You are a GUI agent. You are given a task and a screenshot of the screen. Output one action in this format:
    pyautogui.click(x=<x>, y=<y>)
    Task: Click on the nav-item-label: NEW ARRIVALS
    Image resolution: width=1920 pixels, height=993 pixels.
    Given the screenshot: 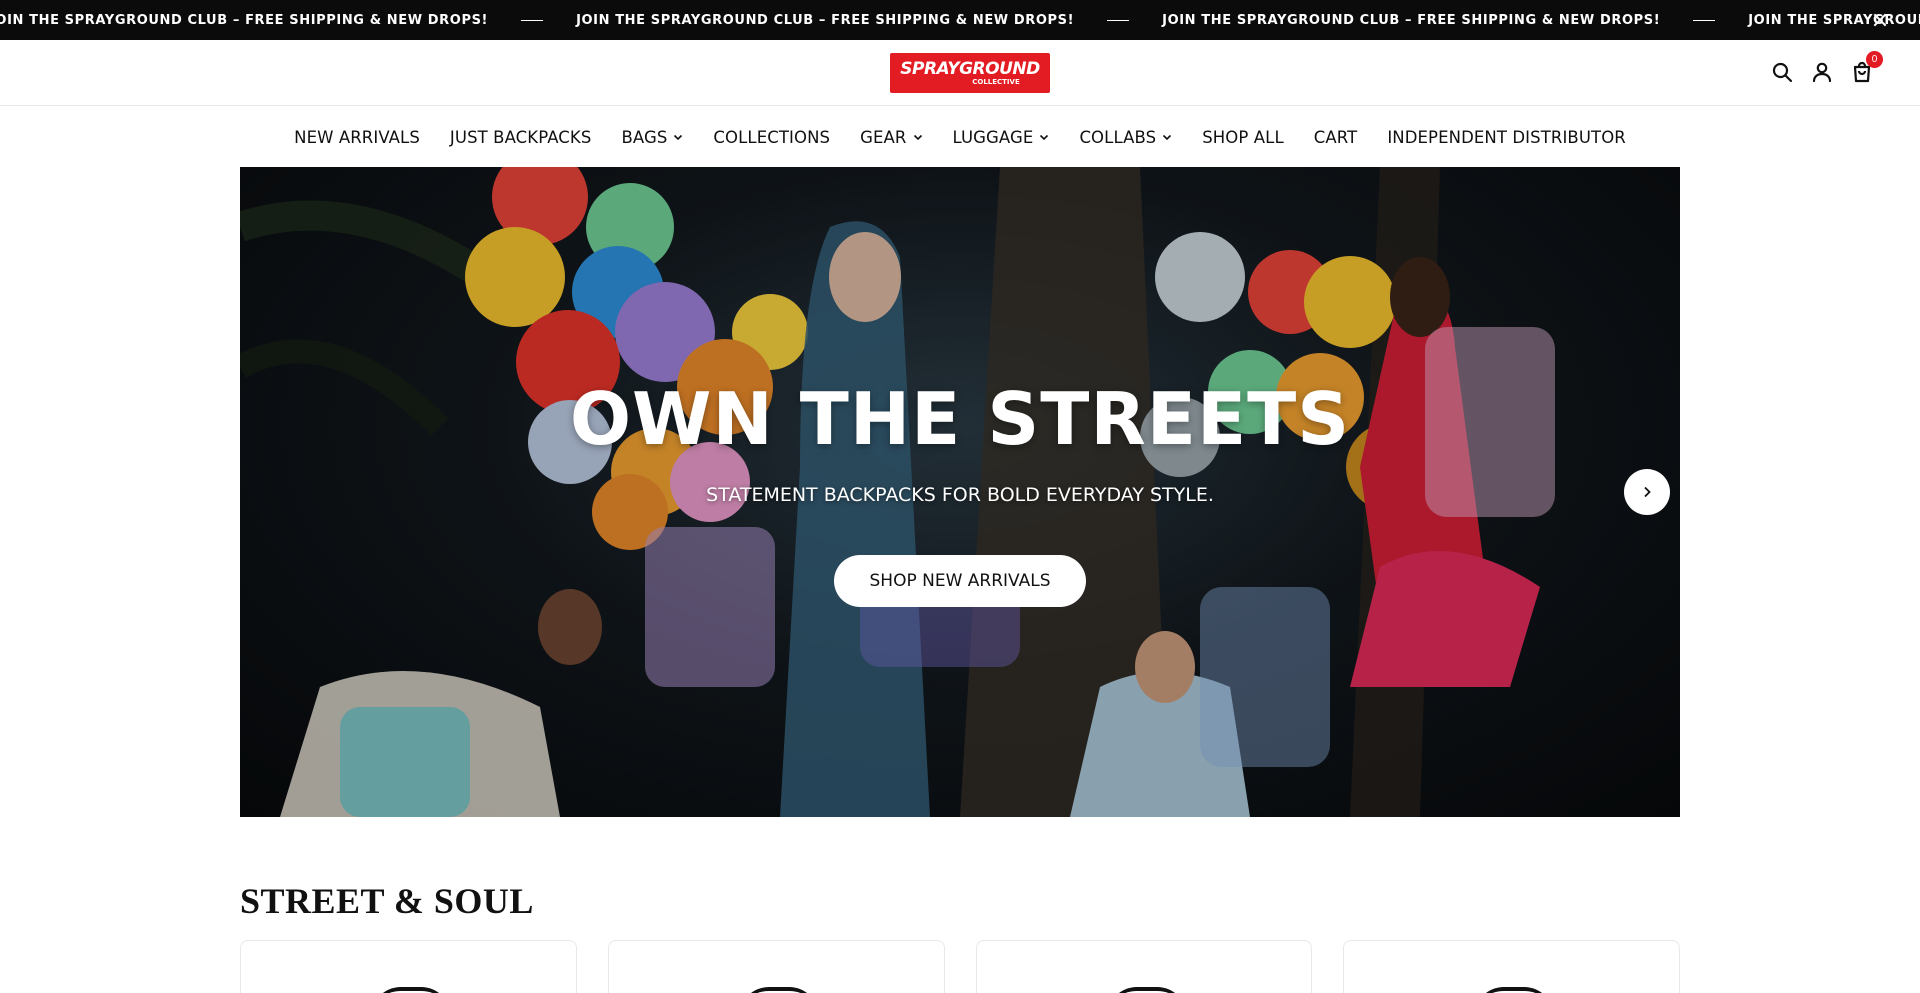 What is the action you would take?
    pyautogui.click(x=357, y=137)
    